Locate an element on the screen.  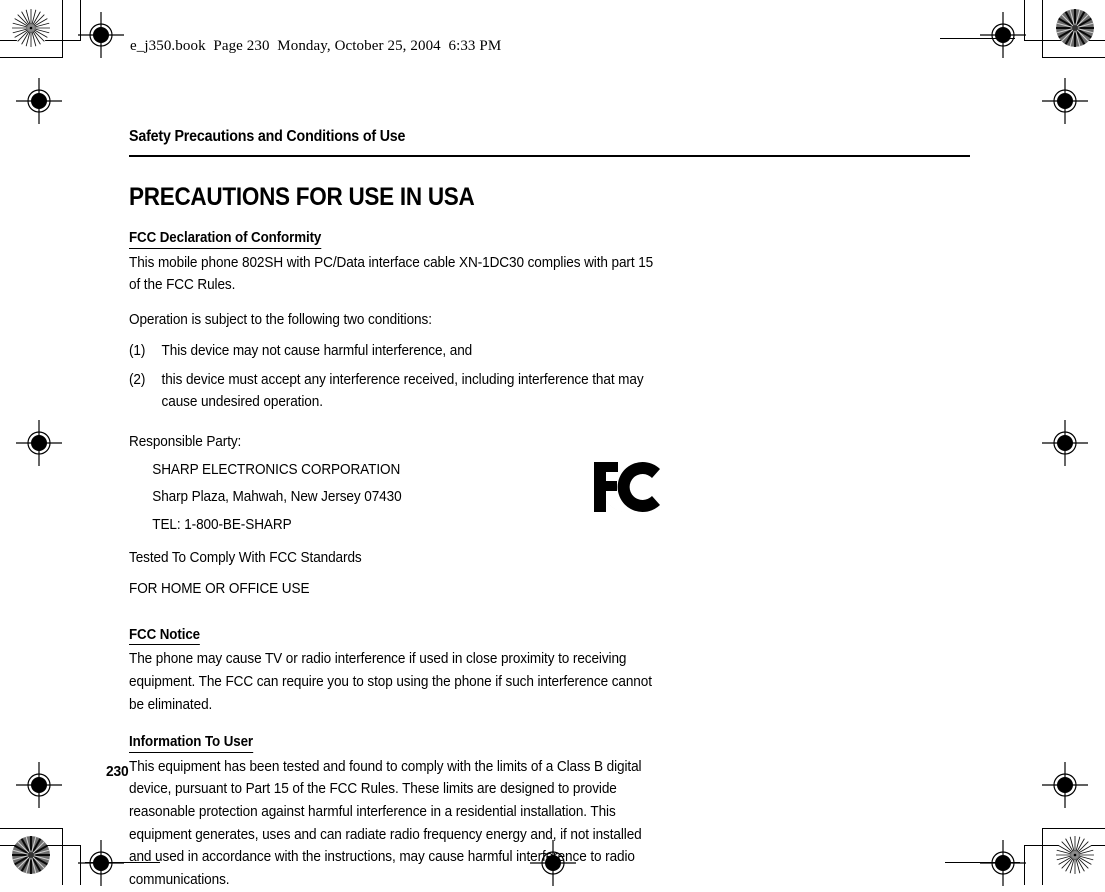
page-title: PRECAUTIONS FOR USE IN USA is located at coordinates (302, 197).